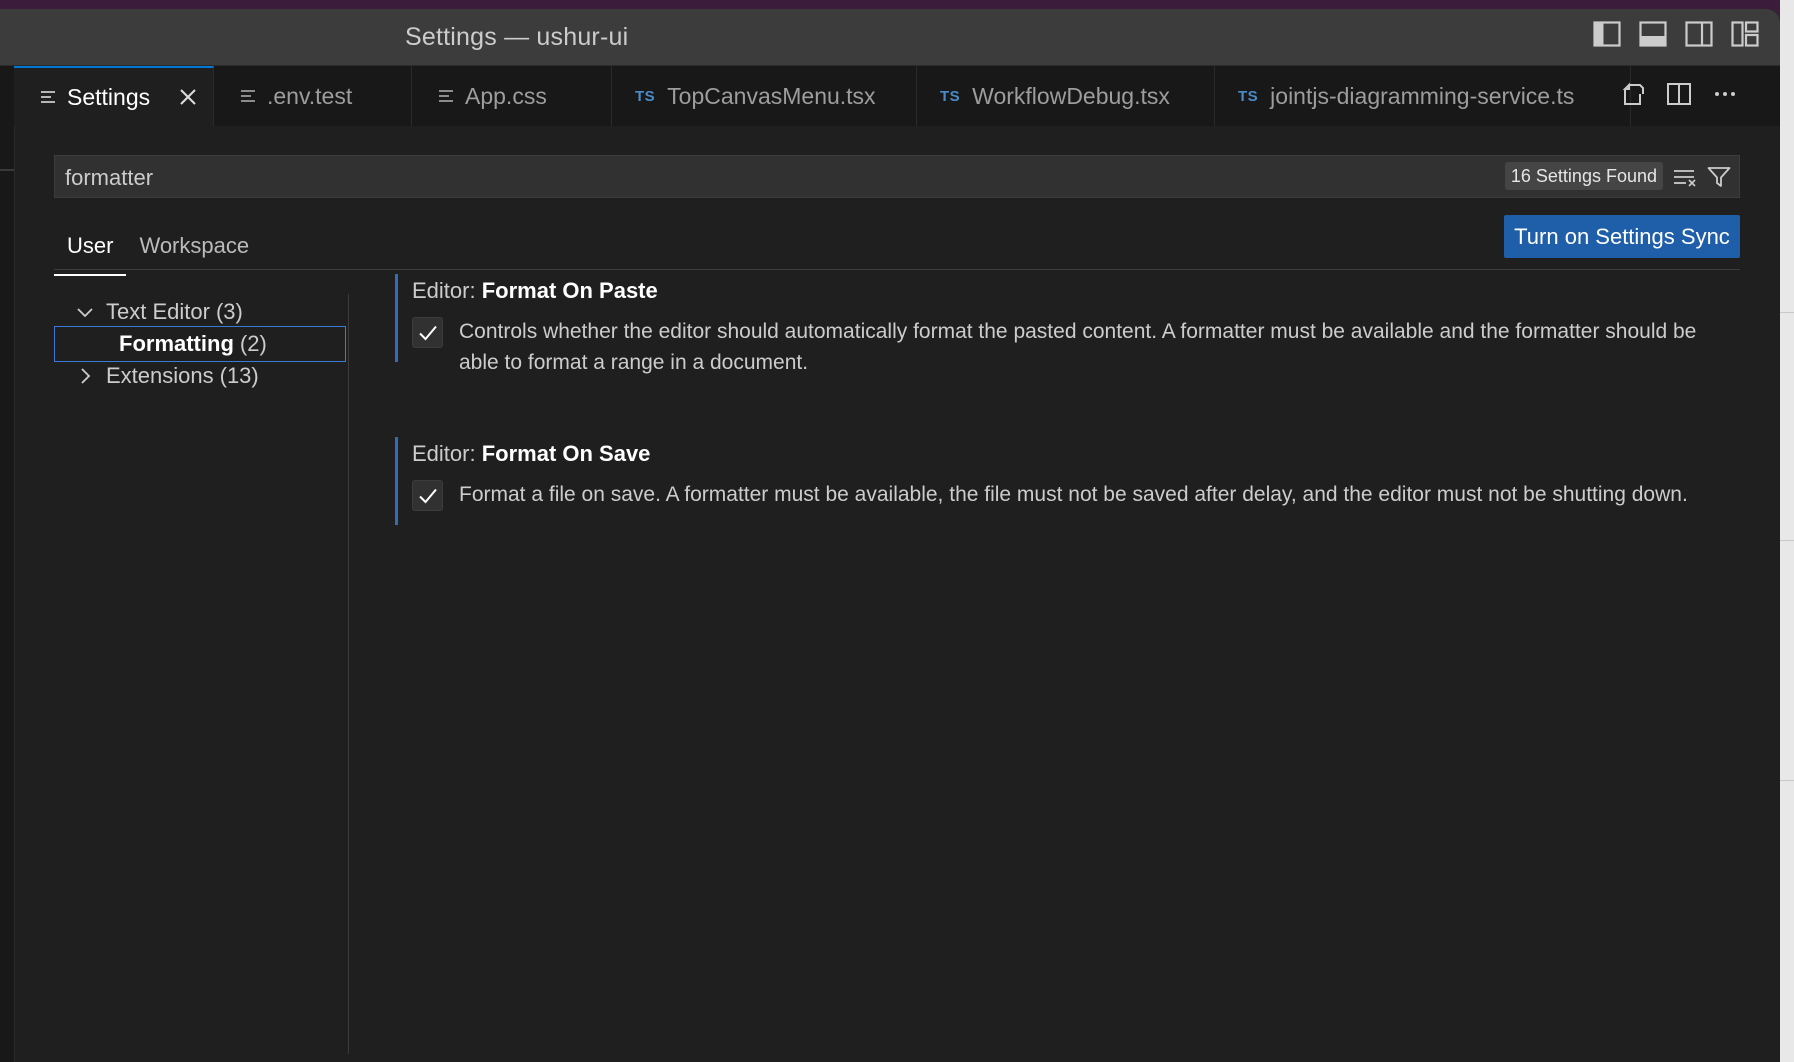  Describe the element at coordinates (566, 453) in the screenshot. I see `setting-name: Format On Save` at that location.